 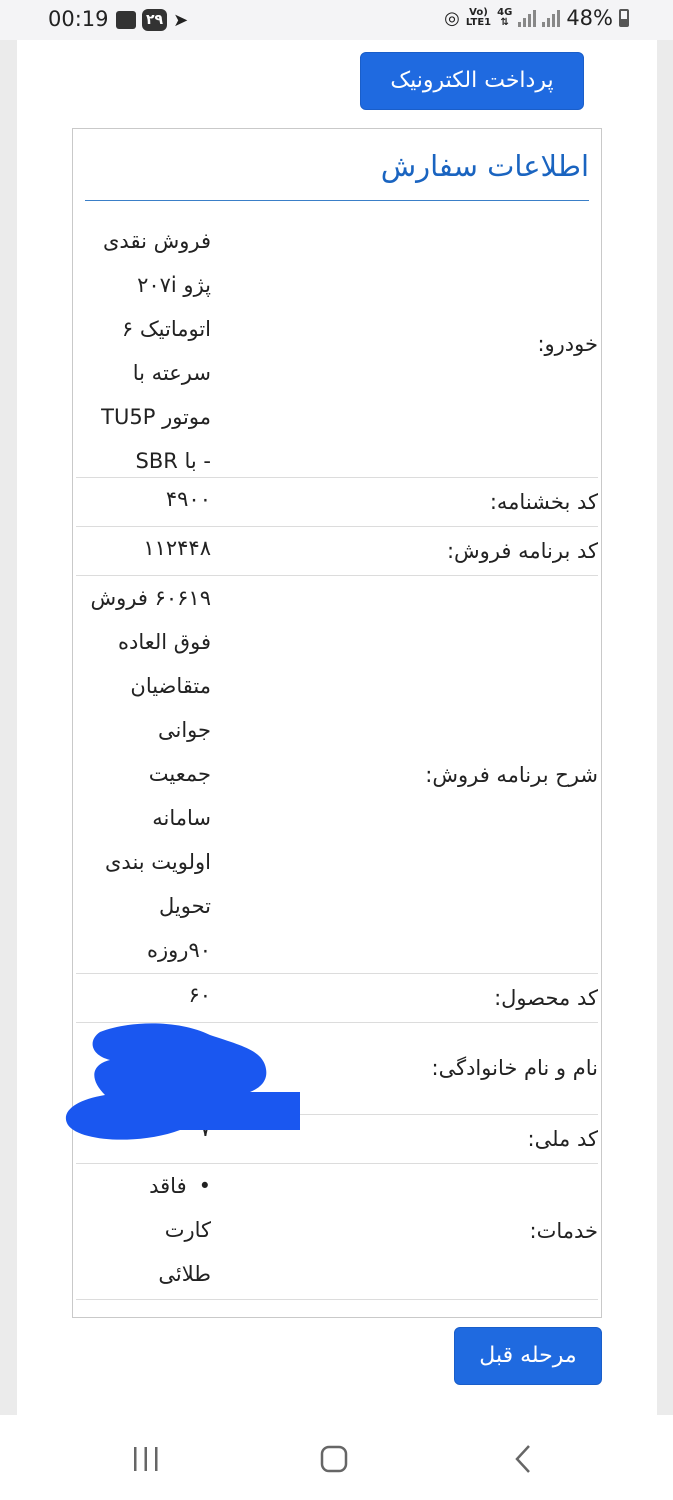 What do you see at coordinates (505, 17) in the screenshot?
I see `network-type: 4G ⇅` at bounding box center [505, 17].